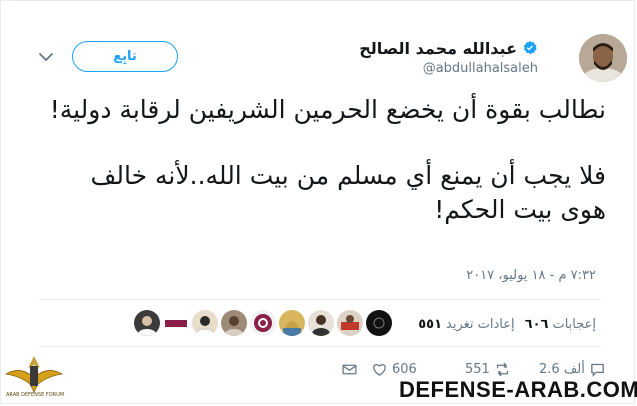 The width and height of the screenshot is (637, 406). I want to click on reply-button: 2.6 ألف, so click(572, 369).